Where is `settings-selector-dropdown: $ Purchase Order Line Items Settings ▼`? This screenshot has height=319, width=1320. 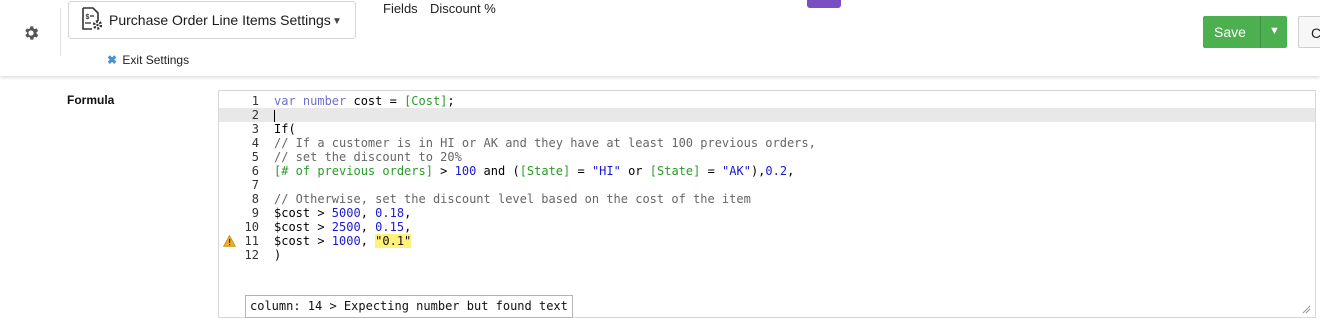
settings-selector-dropdown: $ Purchase Order Line Items Settings ▼ is located at coordinates (212, 20).